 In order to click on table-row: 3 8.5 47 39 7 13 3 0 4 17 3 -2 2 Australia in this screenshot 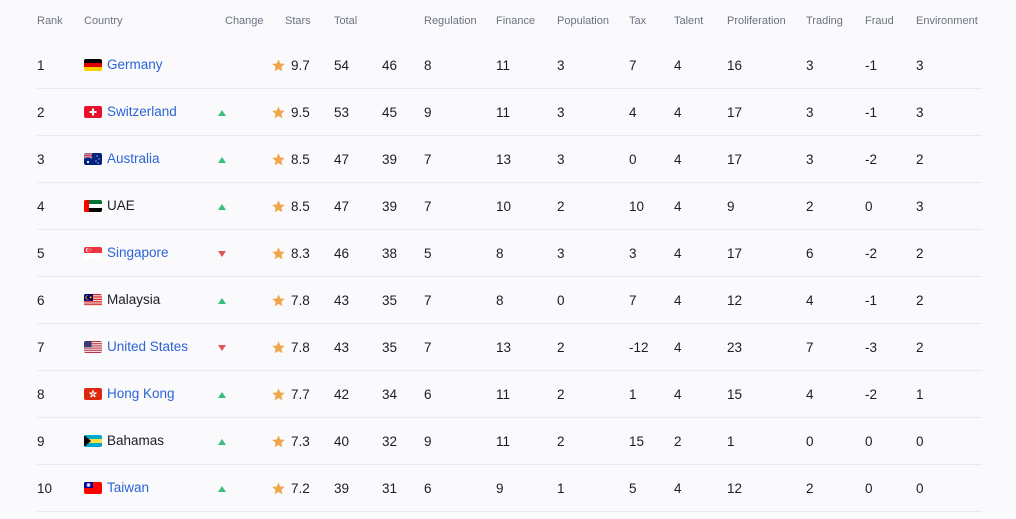, I will do `click(508, 159)`.